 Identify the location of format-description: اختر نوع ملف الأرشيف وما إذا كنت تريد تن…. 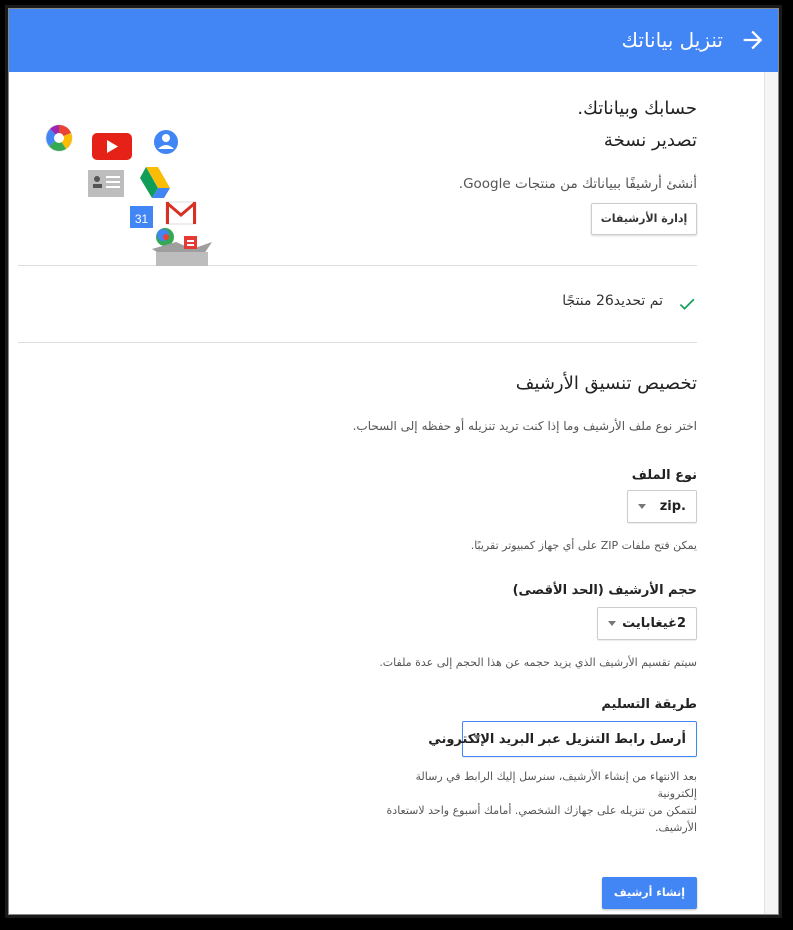
(524, 426).